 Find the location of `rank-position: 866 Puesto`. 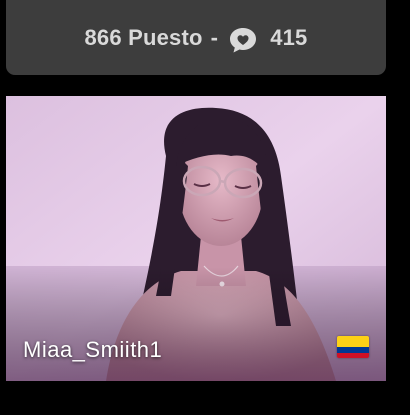

rank-position: 866 Puesto is located at coordinates (143, 37).